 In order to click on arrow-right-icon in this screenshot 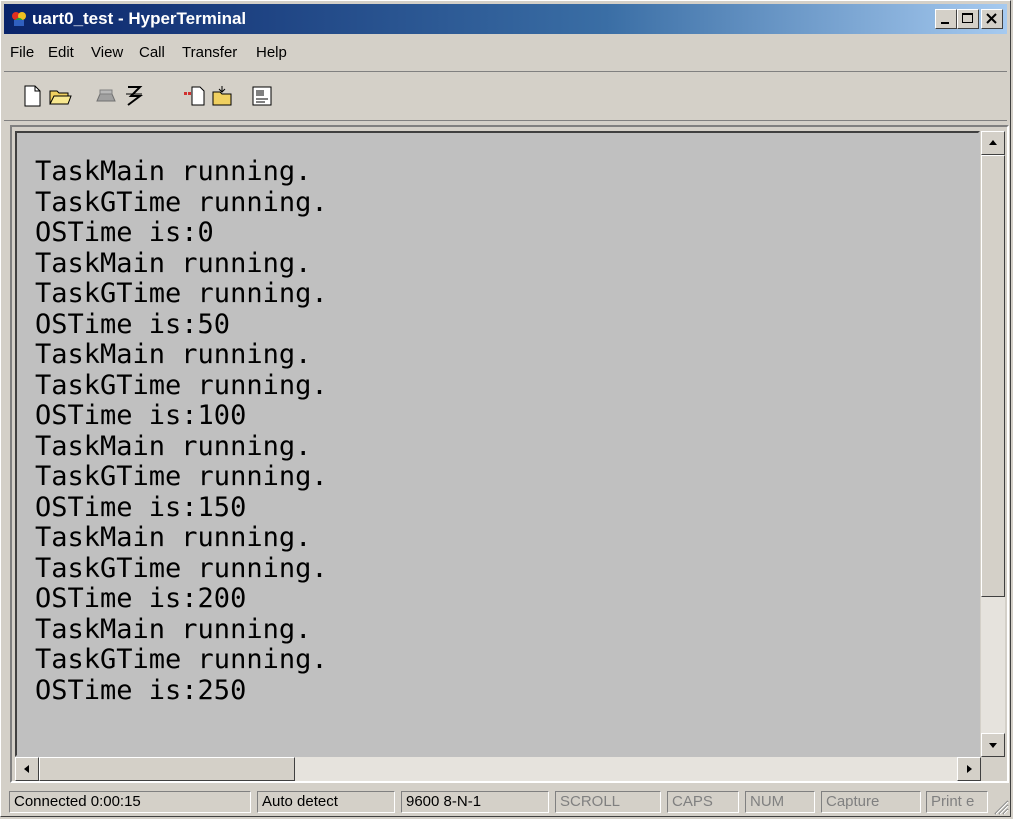, I will do `click(969, 769)`.